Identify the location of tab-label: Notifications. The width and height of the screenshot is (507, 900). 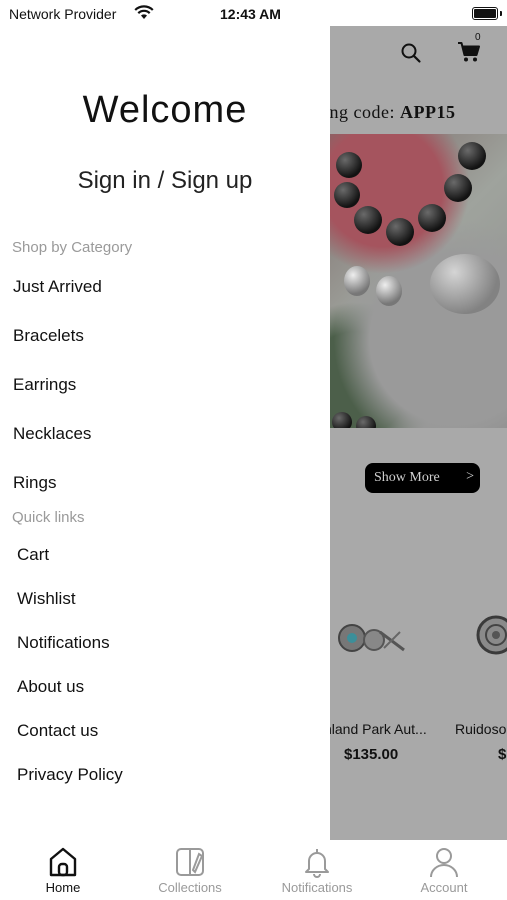
(317, 887).